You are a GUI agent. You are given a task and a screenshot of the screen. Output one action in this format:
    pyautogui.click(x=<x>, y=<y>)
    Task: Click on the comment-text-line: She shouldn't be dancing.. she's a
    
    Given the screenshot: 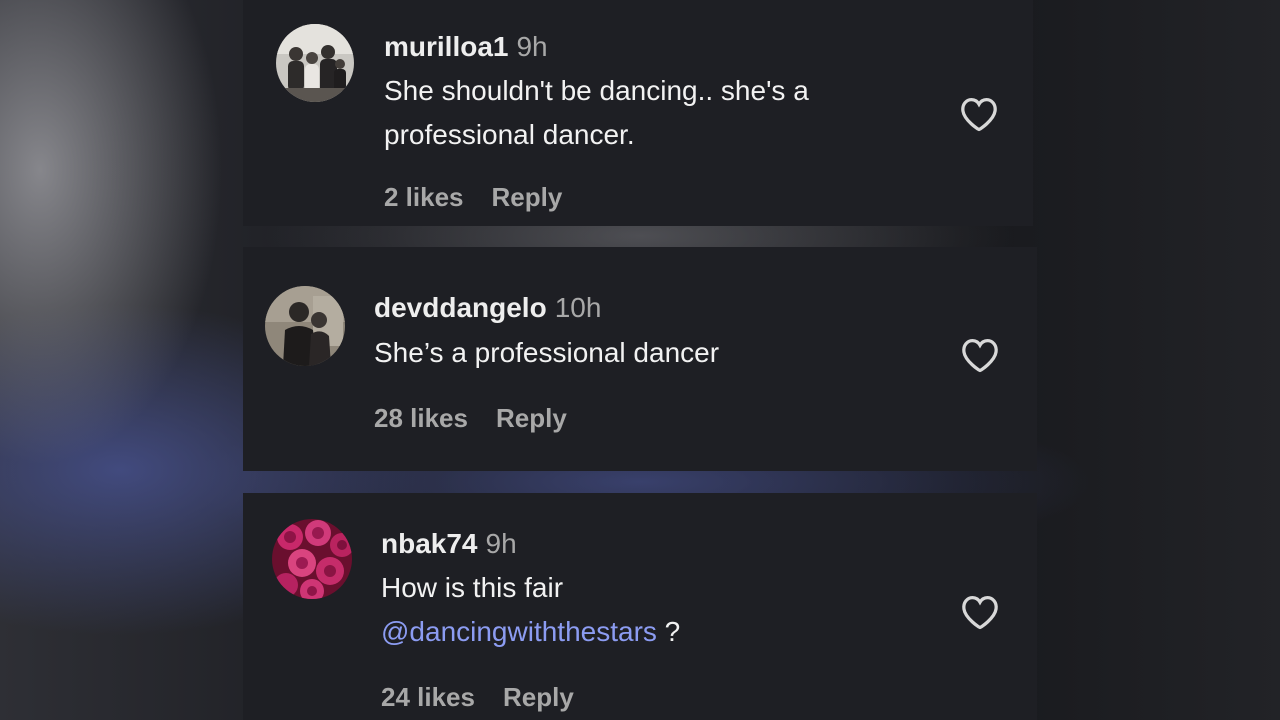 What is the action you would take?
    pyautogui.click(x=596, y=90)
    